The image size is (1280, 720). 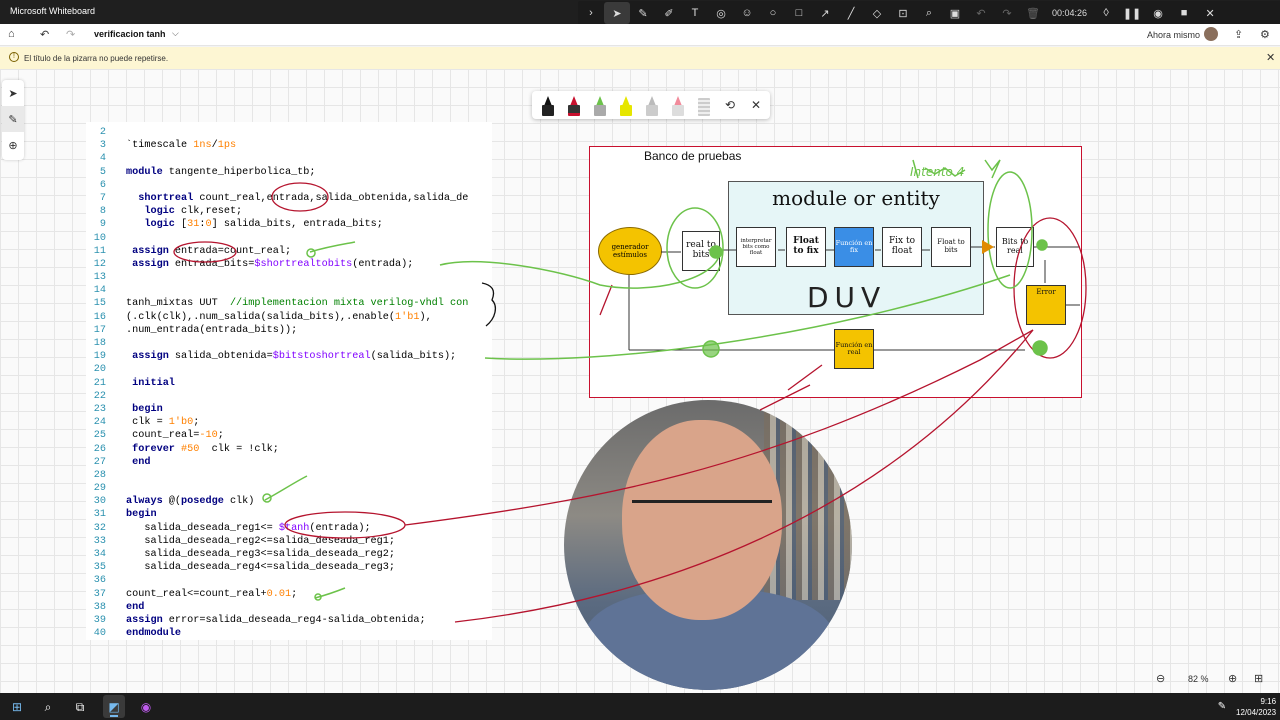 What do you see at coordinates (1211, 34) in the screenshot?
I see `avatar` at bounding box center [1211, 34].